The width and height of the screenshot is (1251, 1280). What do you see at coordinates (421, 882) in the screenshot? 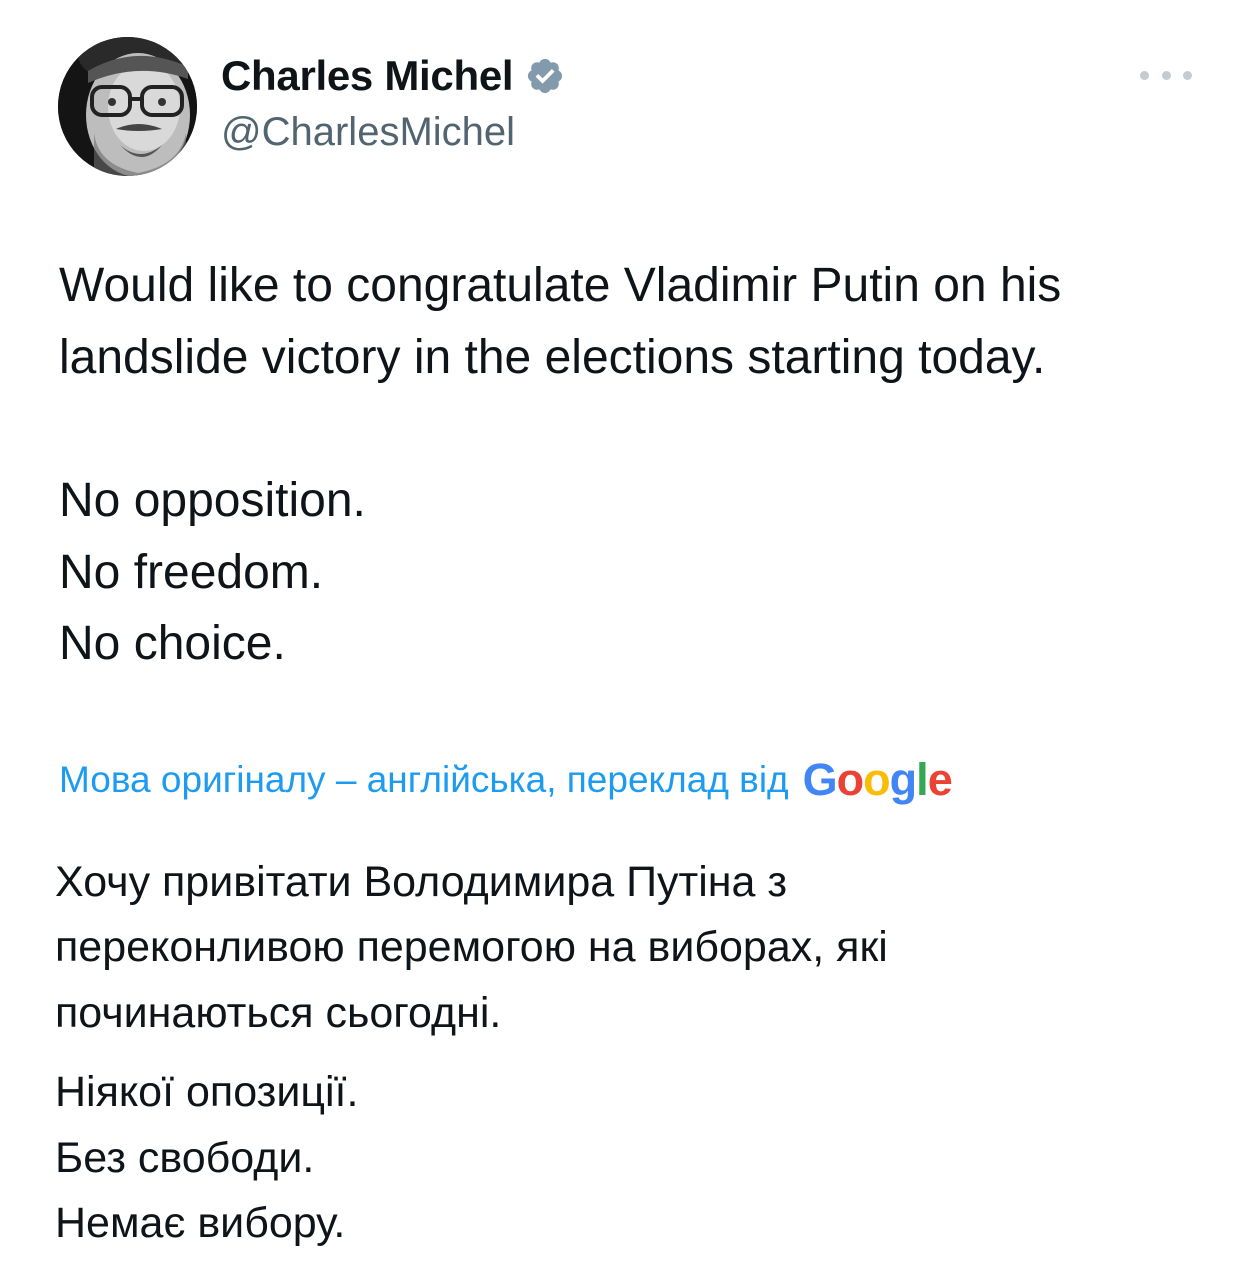
I see `translated-text-line: Хочу привітати Володимира Путіна з` at bounding box center [421, 882].